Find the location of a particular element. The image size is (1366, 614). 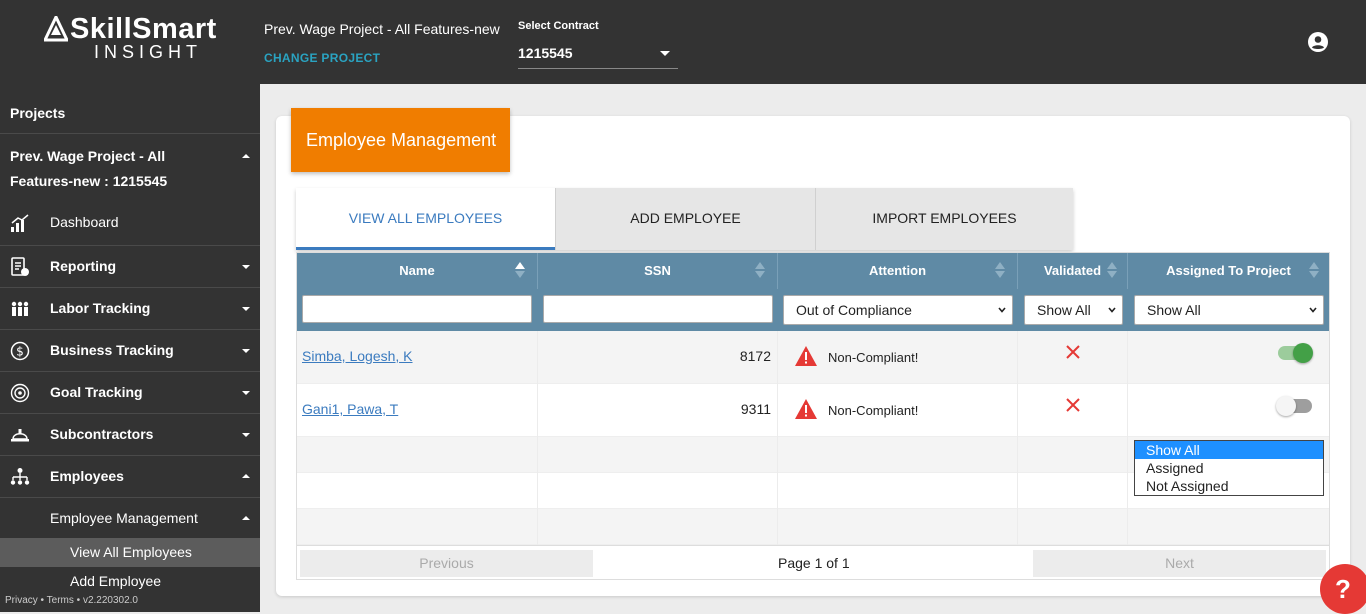

sidebar-item-dashboard: Dashboard is located at coordinates (130, 222).